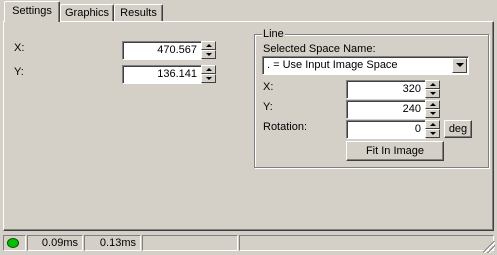  I want to click on y-spinner, so click(208, 74).